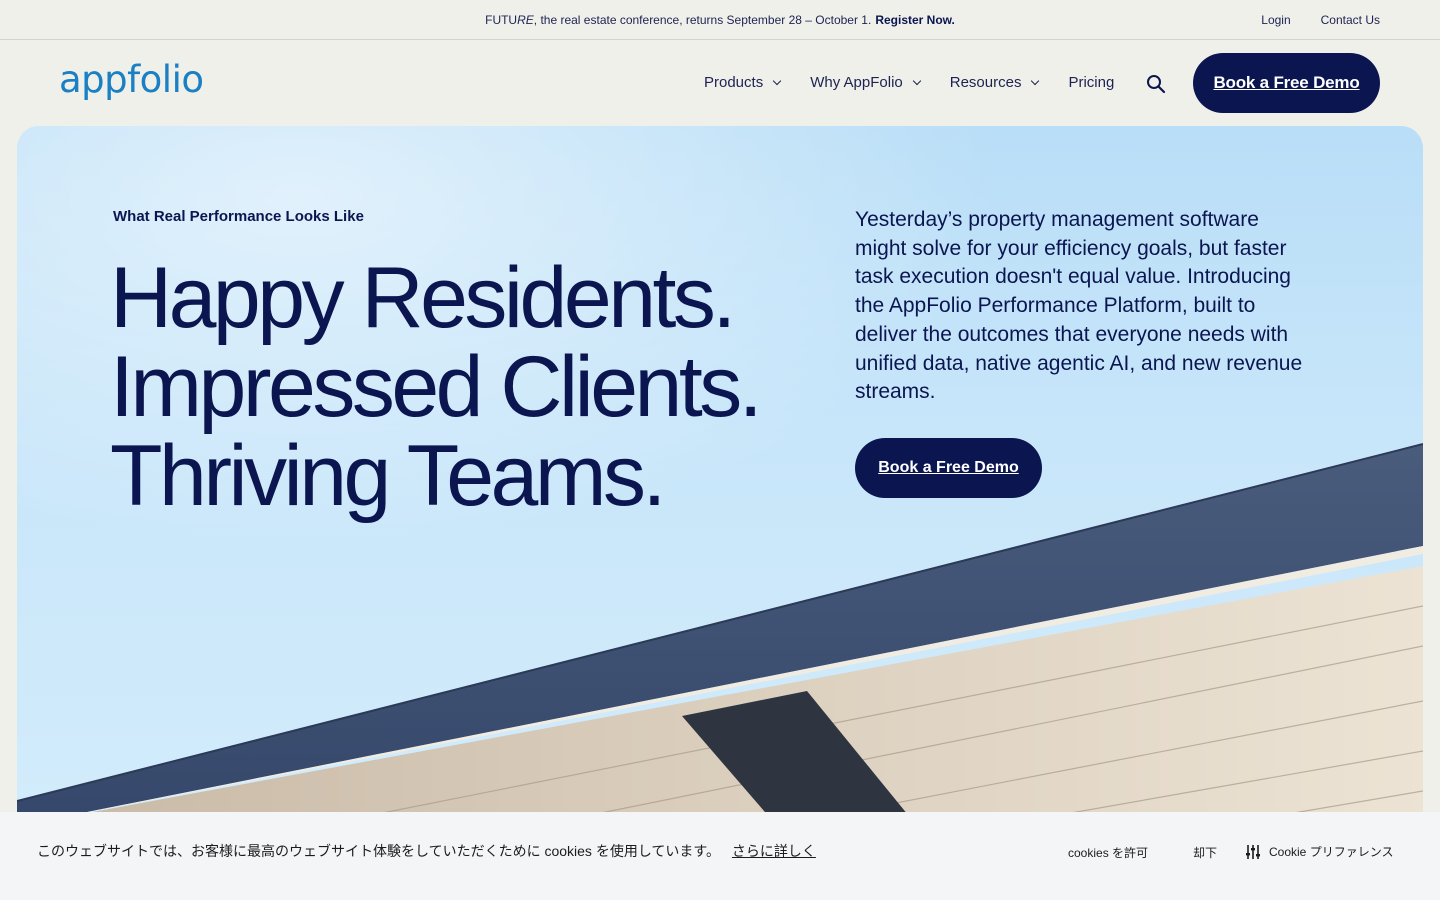  Describe the element at coordinates (985, 82) in the screenshot. I see `nav-resources-label: Resources` at that location.